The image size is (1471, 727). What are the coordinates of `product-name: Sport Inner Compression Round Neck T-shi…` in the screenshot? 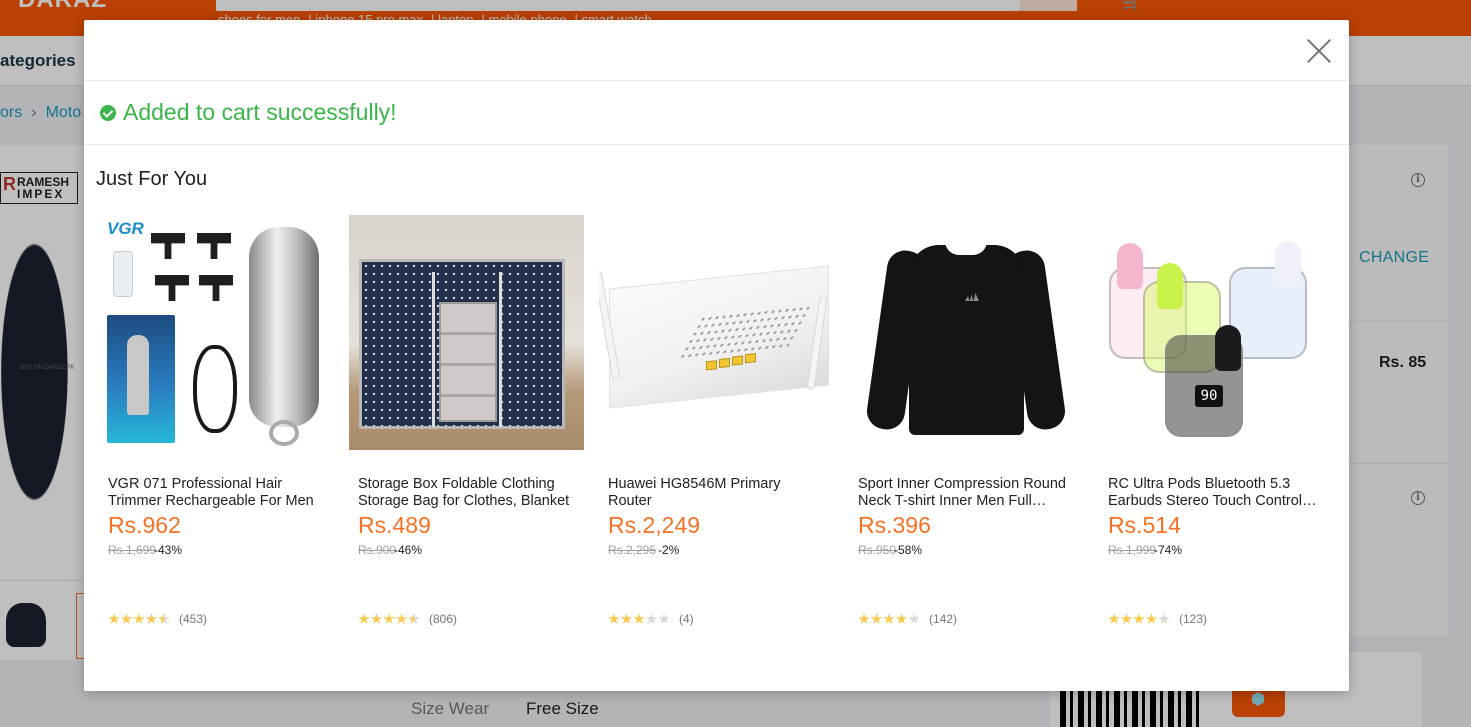 It's located at (967, 493).